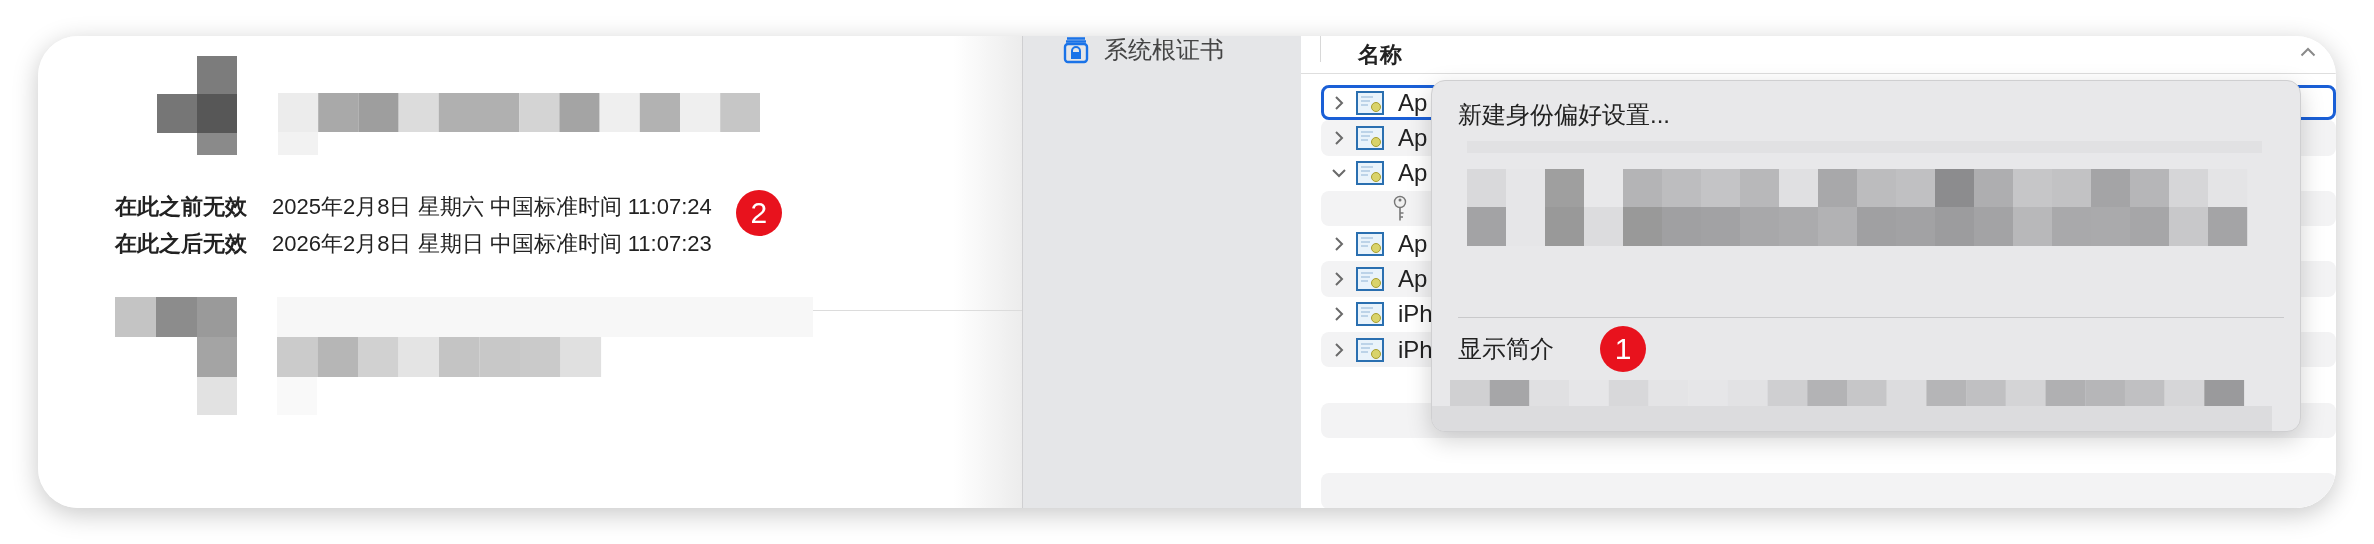  I want to click on key-icon, so click(1400, 208).